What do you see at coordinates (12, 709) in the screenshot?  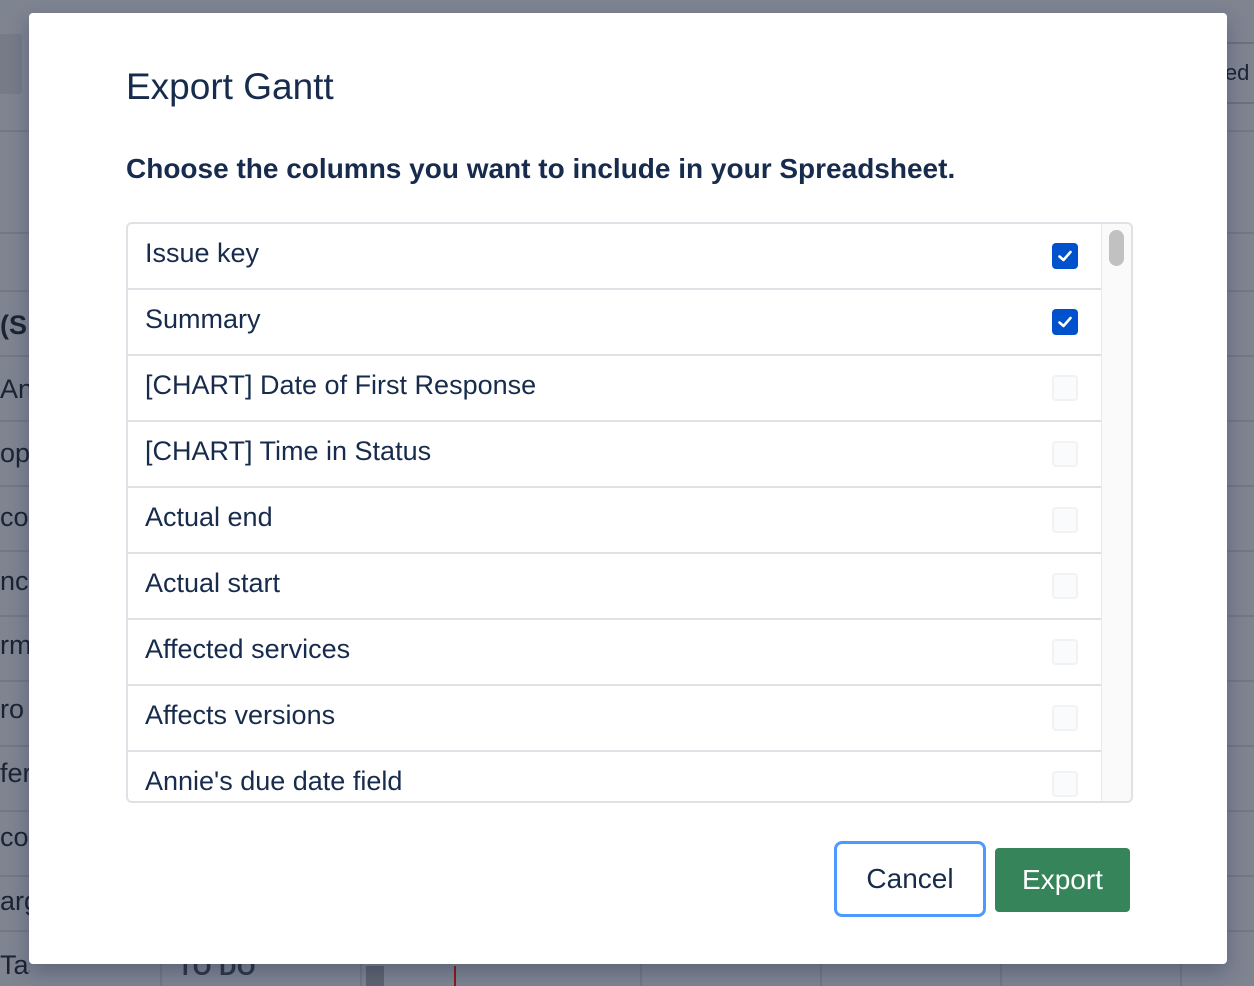 I see `background-row-text: ro` at bounding box center [12, 709].